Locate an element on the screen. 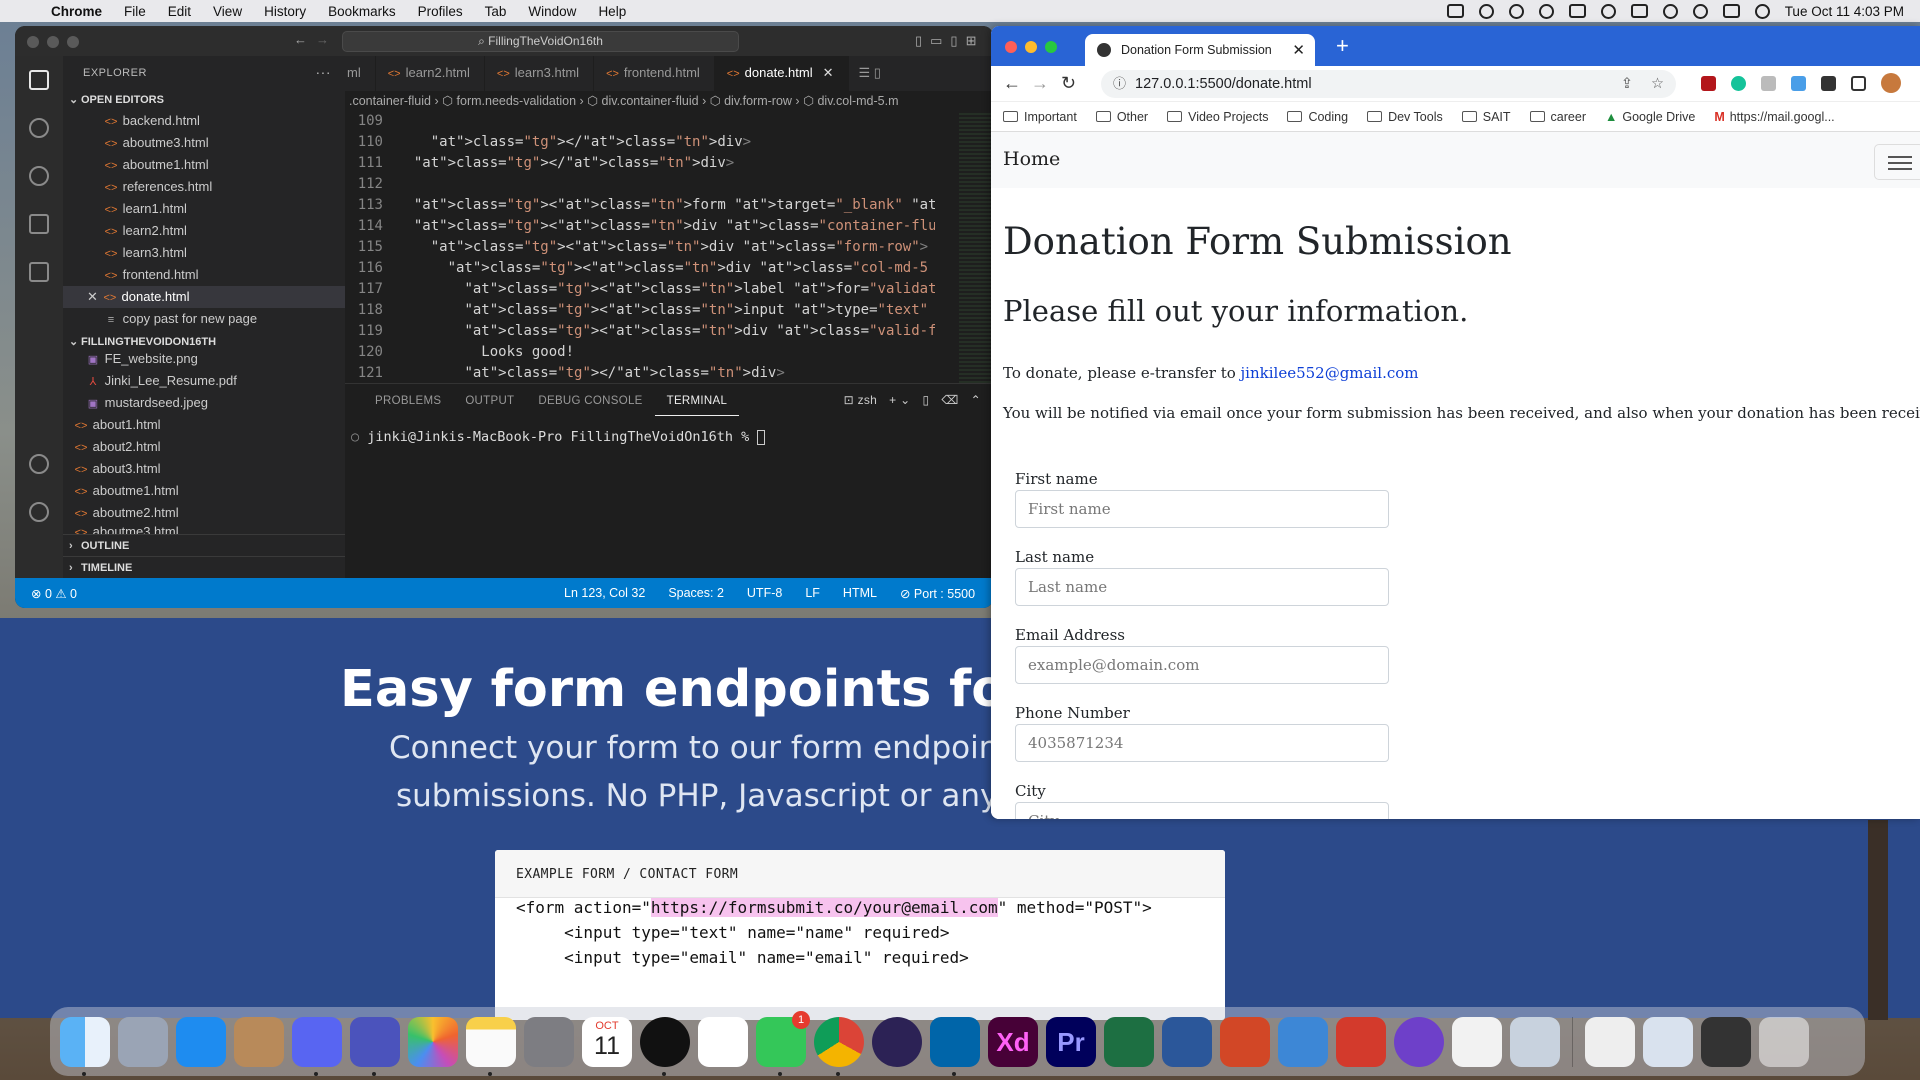 The image size is (1920, 1080). file-item: <> about2.html is located at coordinates (204, 447).